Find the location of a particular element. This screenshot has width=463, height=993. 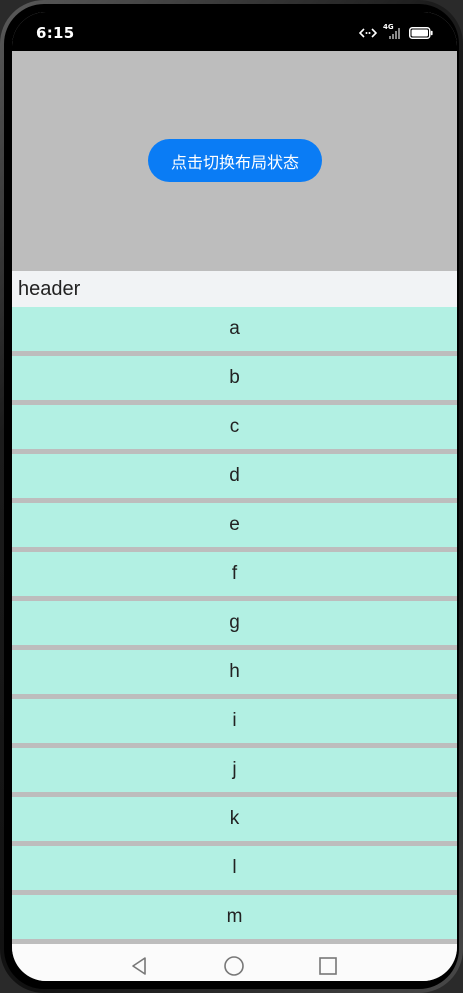

list-item: f is located at coordinates (234, 574).